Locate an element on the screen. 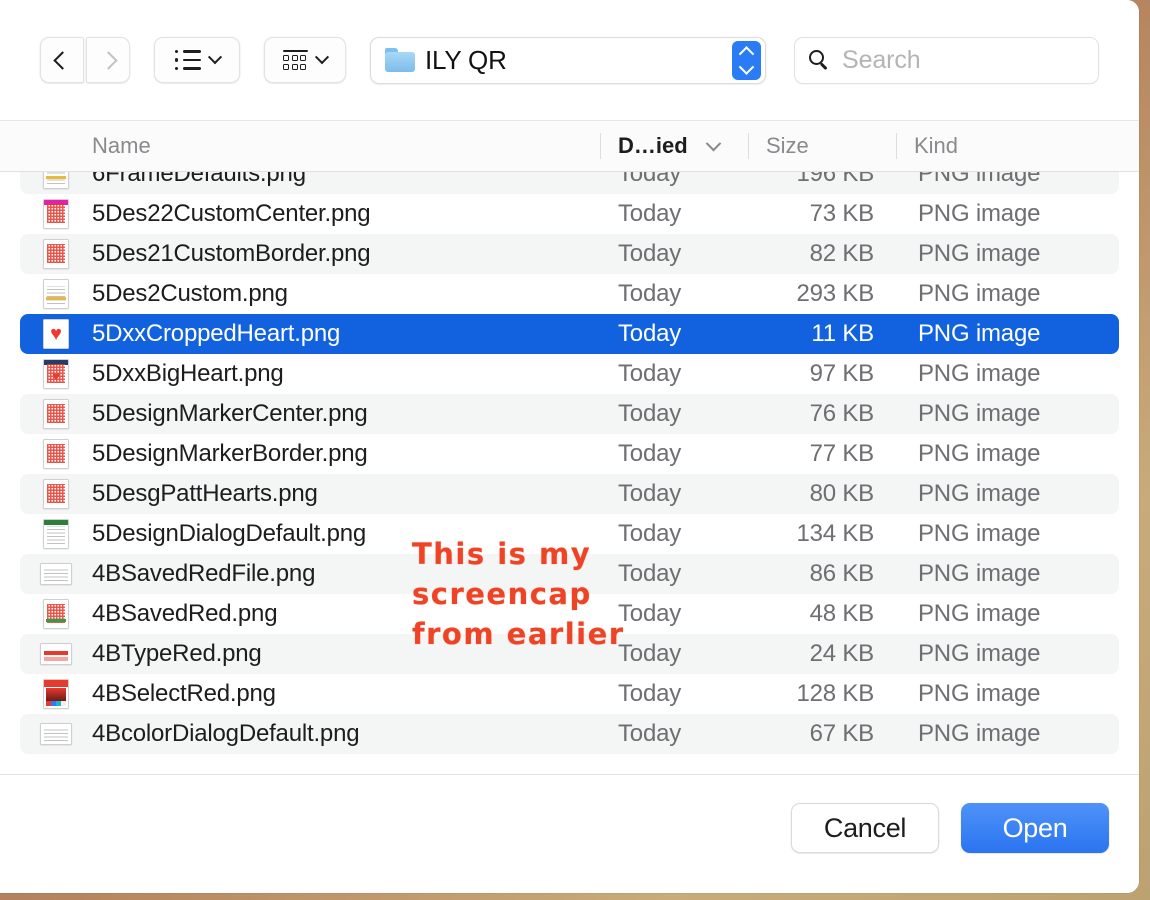 This screenshot has width=1150, height=900. location-popup-button: ILY QR is located at coordinates (568, 60).